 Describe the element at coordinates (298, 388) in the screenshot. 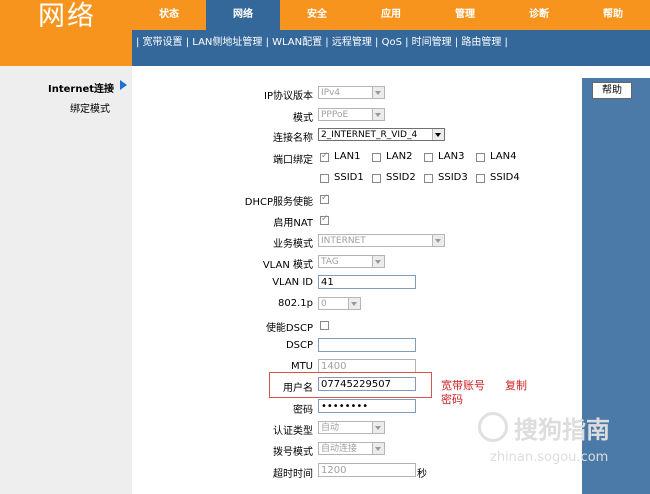

I see `username-label: 用户名` at that location.